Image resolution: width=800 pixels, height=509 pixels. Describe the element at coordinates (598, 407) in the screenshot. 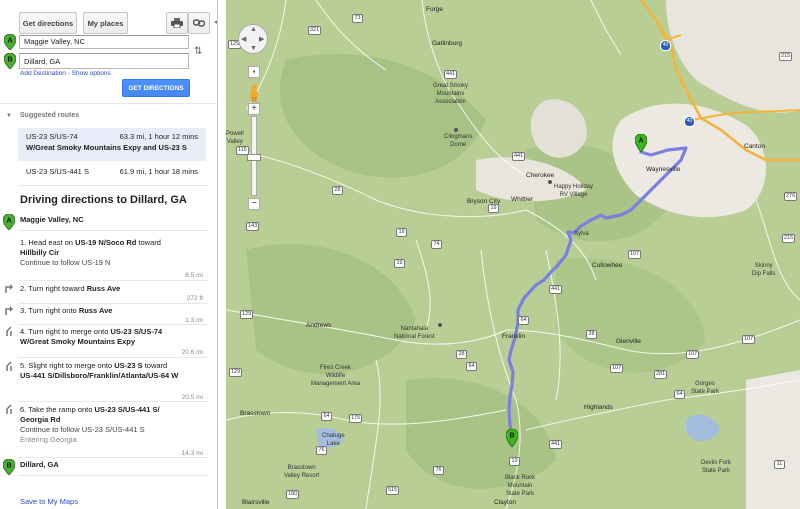

I see `place-label: Highlands` at that location.